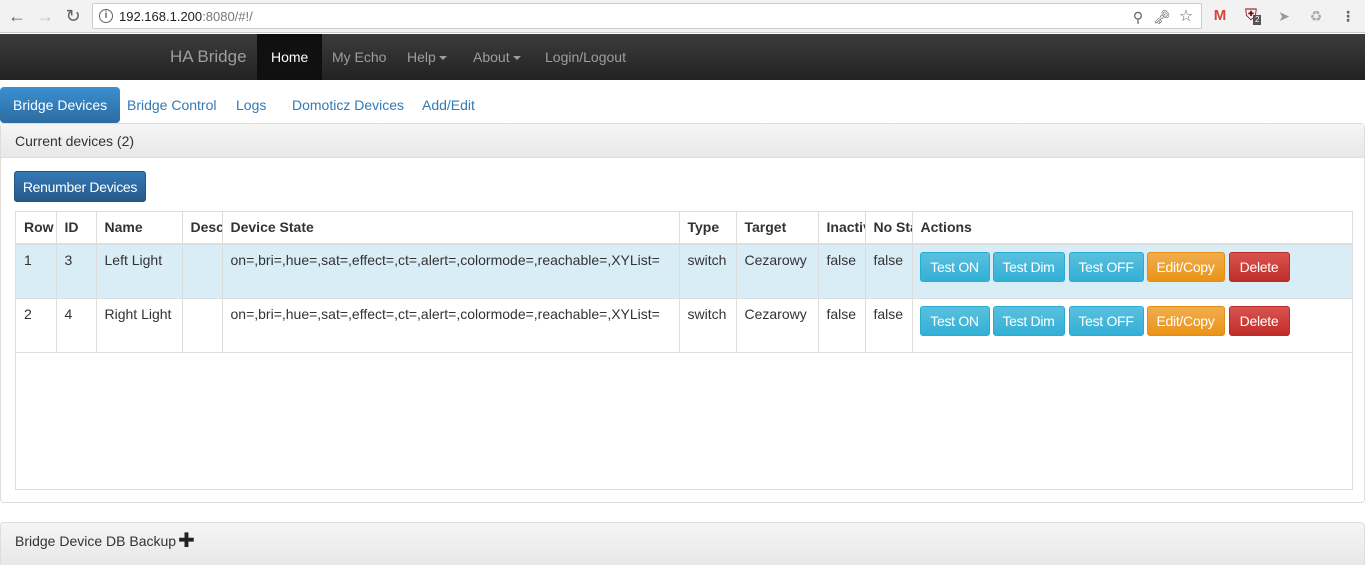 Image resolution: width=1365 pixels, height=565 pixels. I want to click on tab-add-edit: Add/Edit, so click(448, 105).